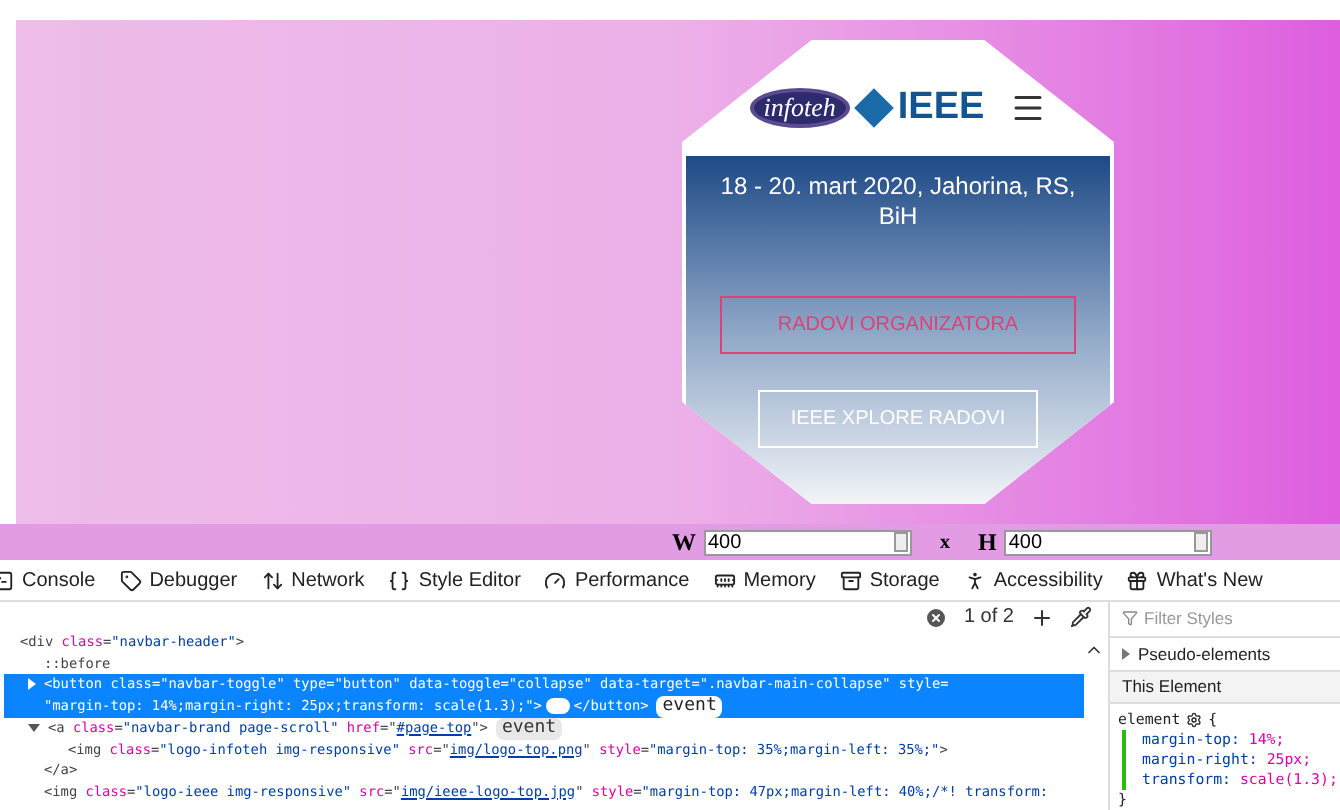 This screenshot has height=810, width=1340. I want to click on settings-icon, so click(1194, 720).